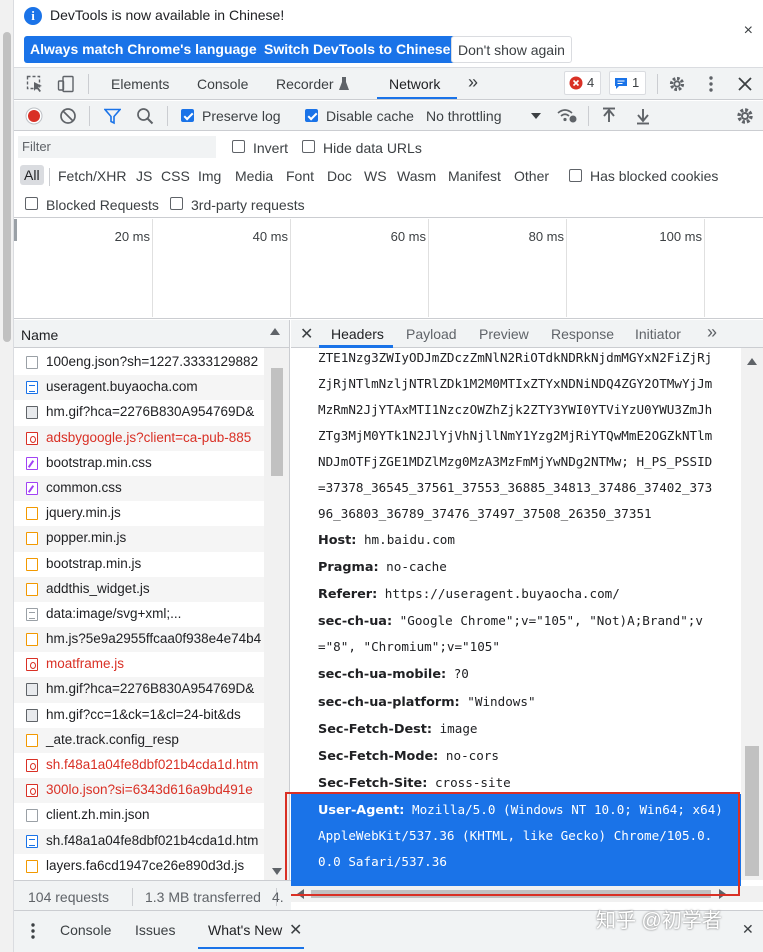  What do you see at coordinates (68, 116) in the screenshot?
I see `clear-icon` at bounding box center [68, 116].